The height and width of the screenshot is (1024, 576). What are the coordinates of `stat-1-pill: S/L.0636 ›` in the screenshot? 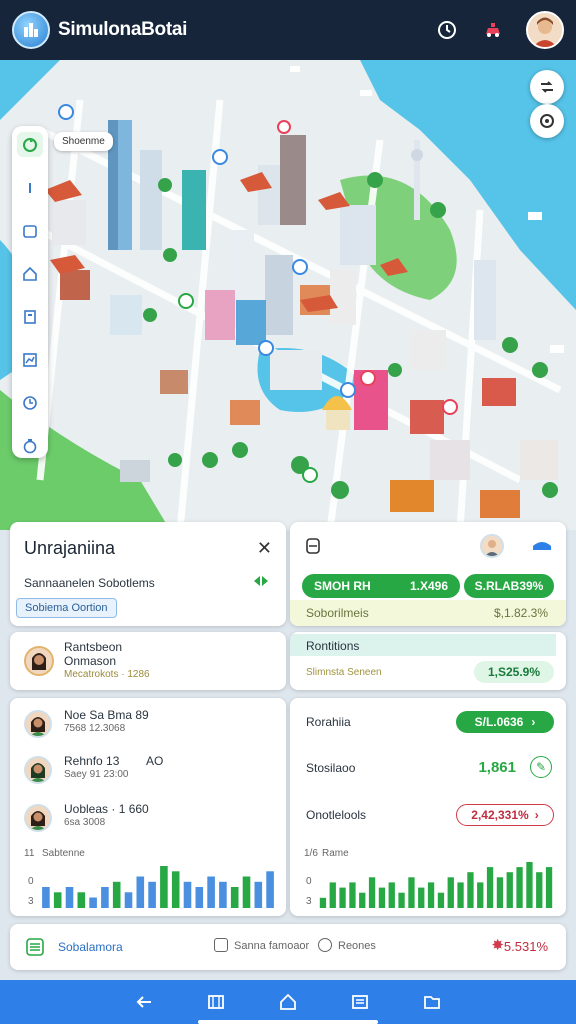 It's located at (505, 722).